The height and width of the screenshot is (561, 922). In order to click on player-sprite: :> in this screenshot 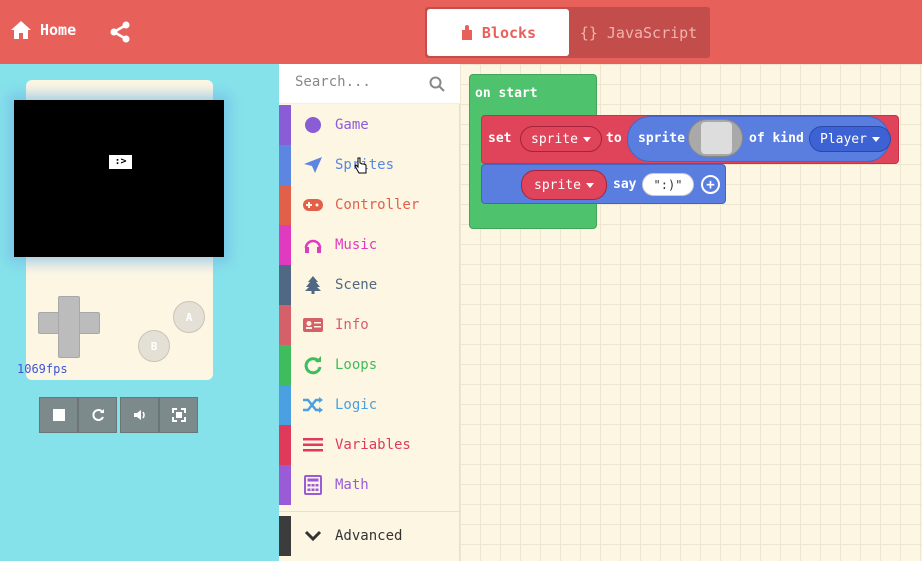, I will do `click(120, 162)`.